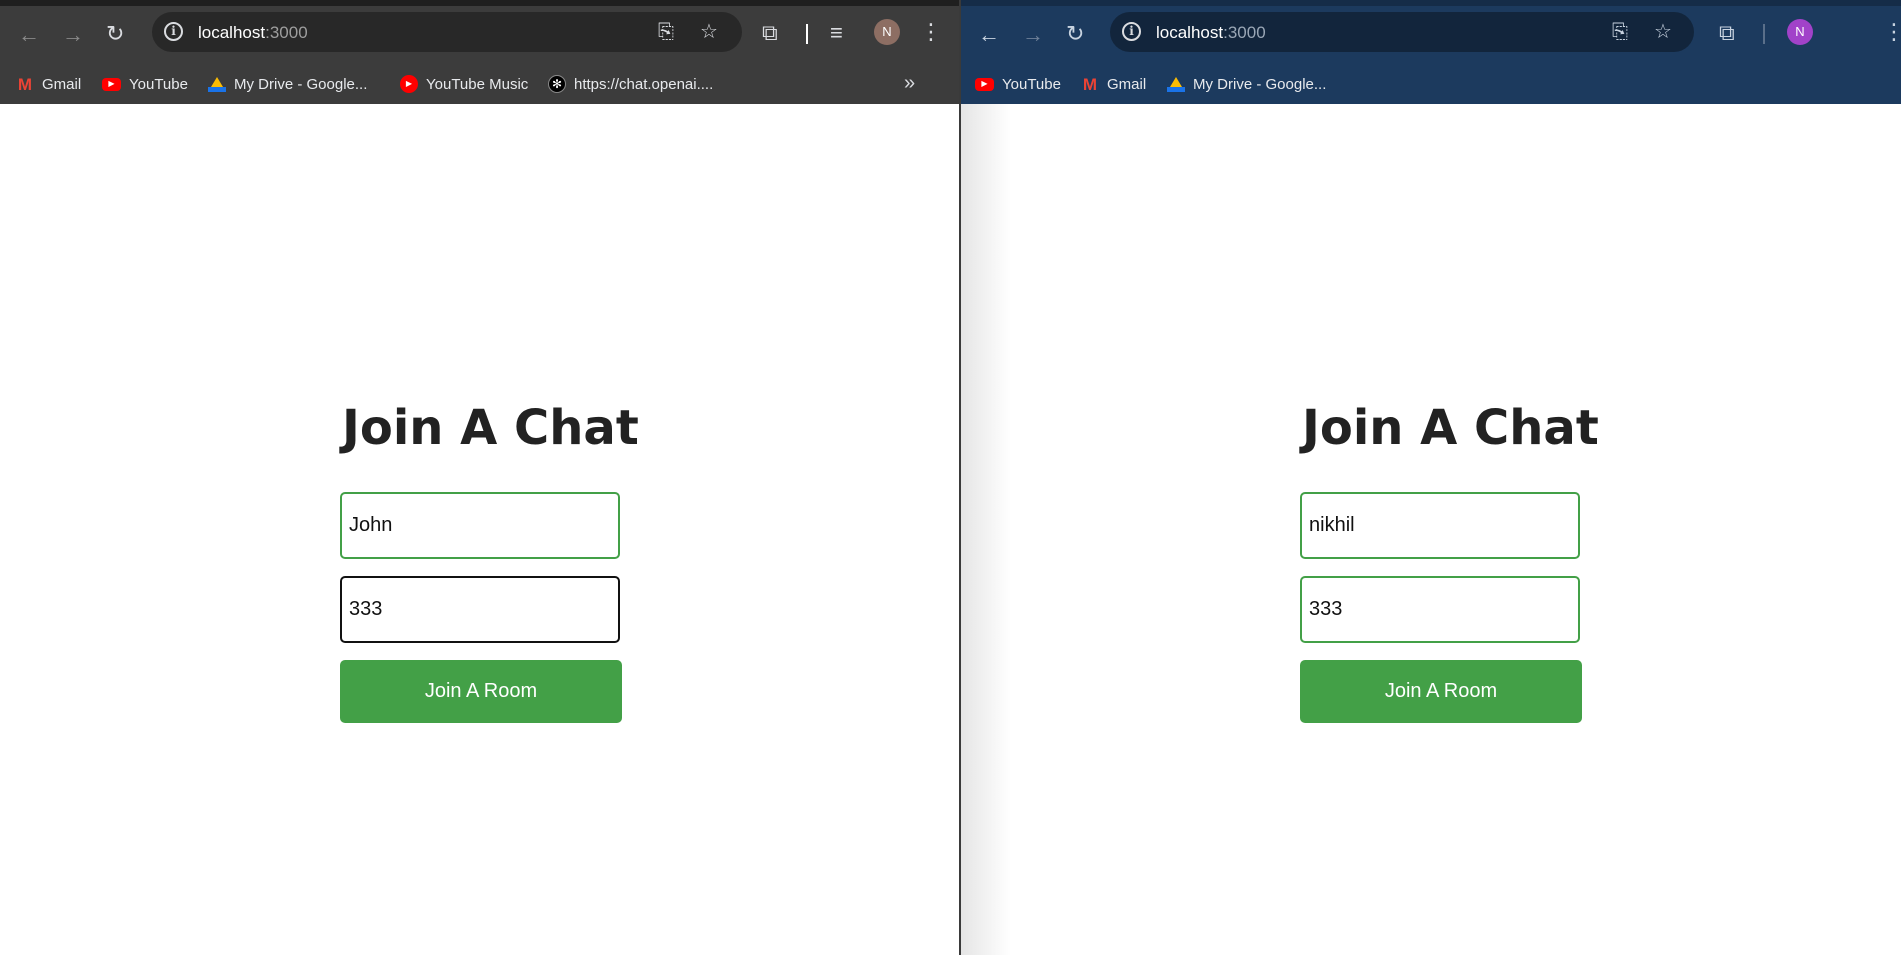 The image size is (1901, 955). I want to click on browser-toolbar: ← → ↻ i localhost:3000 ⎘ ☆ ⧉ N ⋮, so click(1431, 35).